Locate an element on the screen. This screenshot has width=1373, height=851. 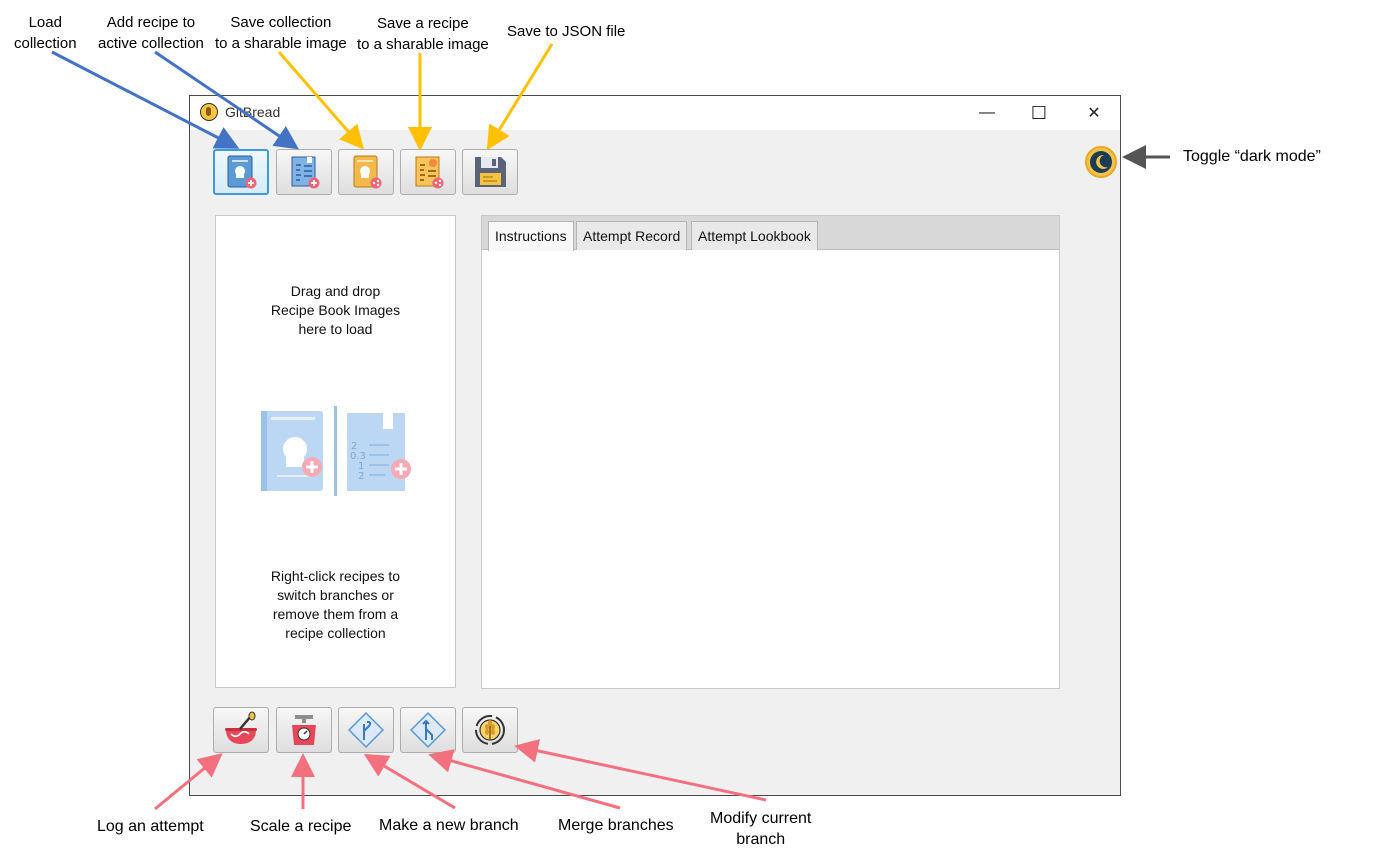
mixing-bowl-icon is located at coordinates (241, 727).